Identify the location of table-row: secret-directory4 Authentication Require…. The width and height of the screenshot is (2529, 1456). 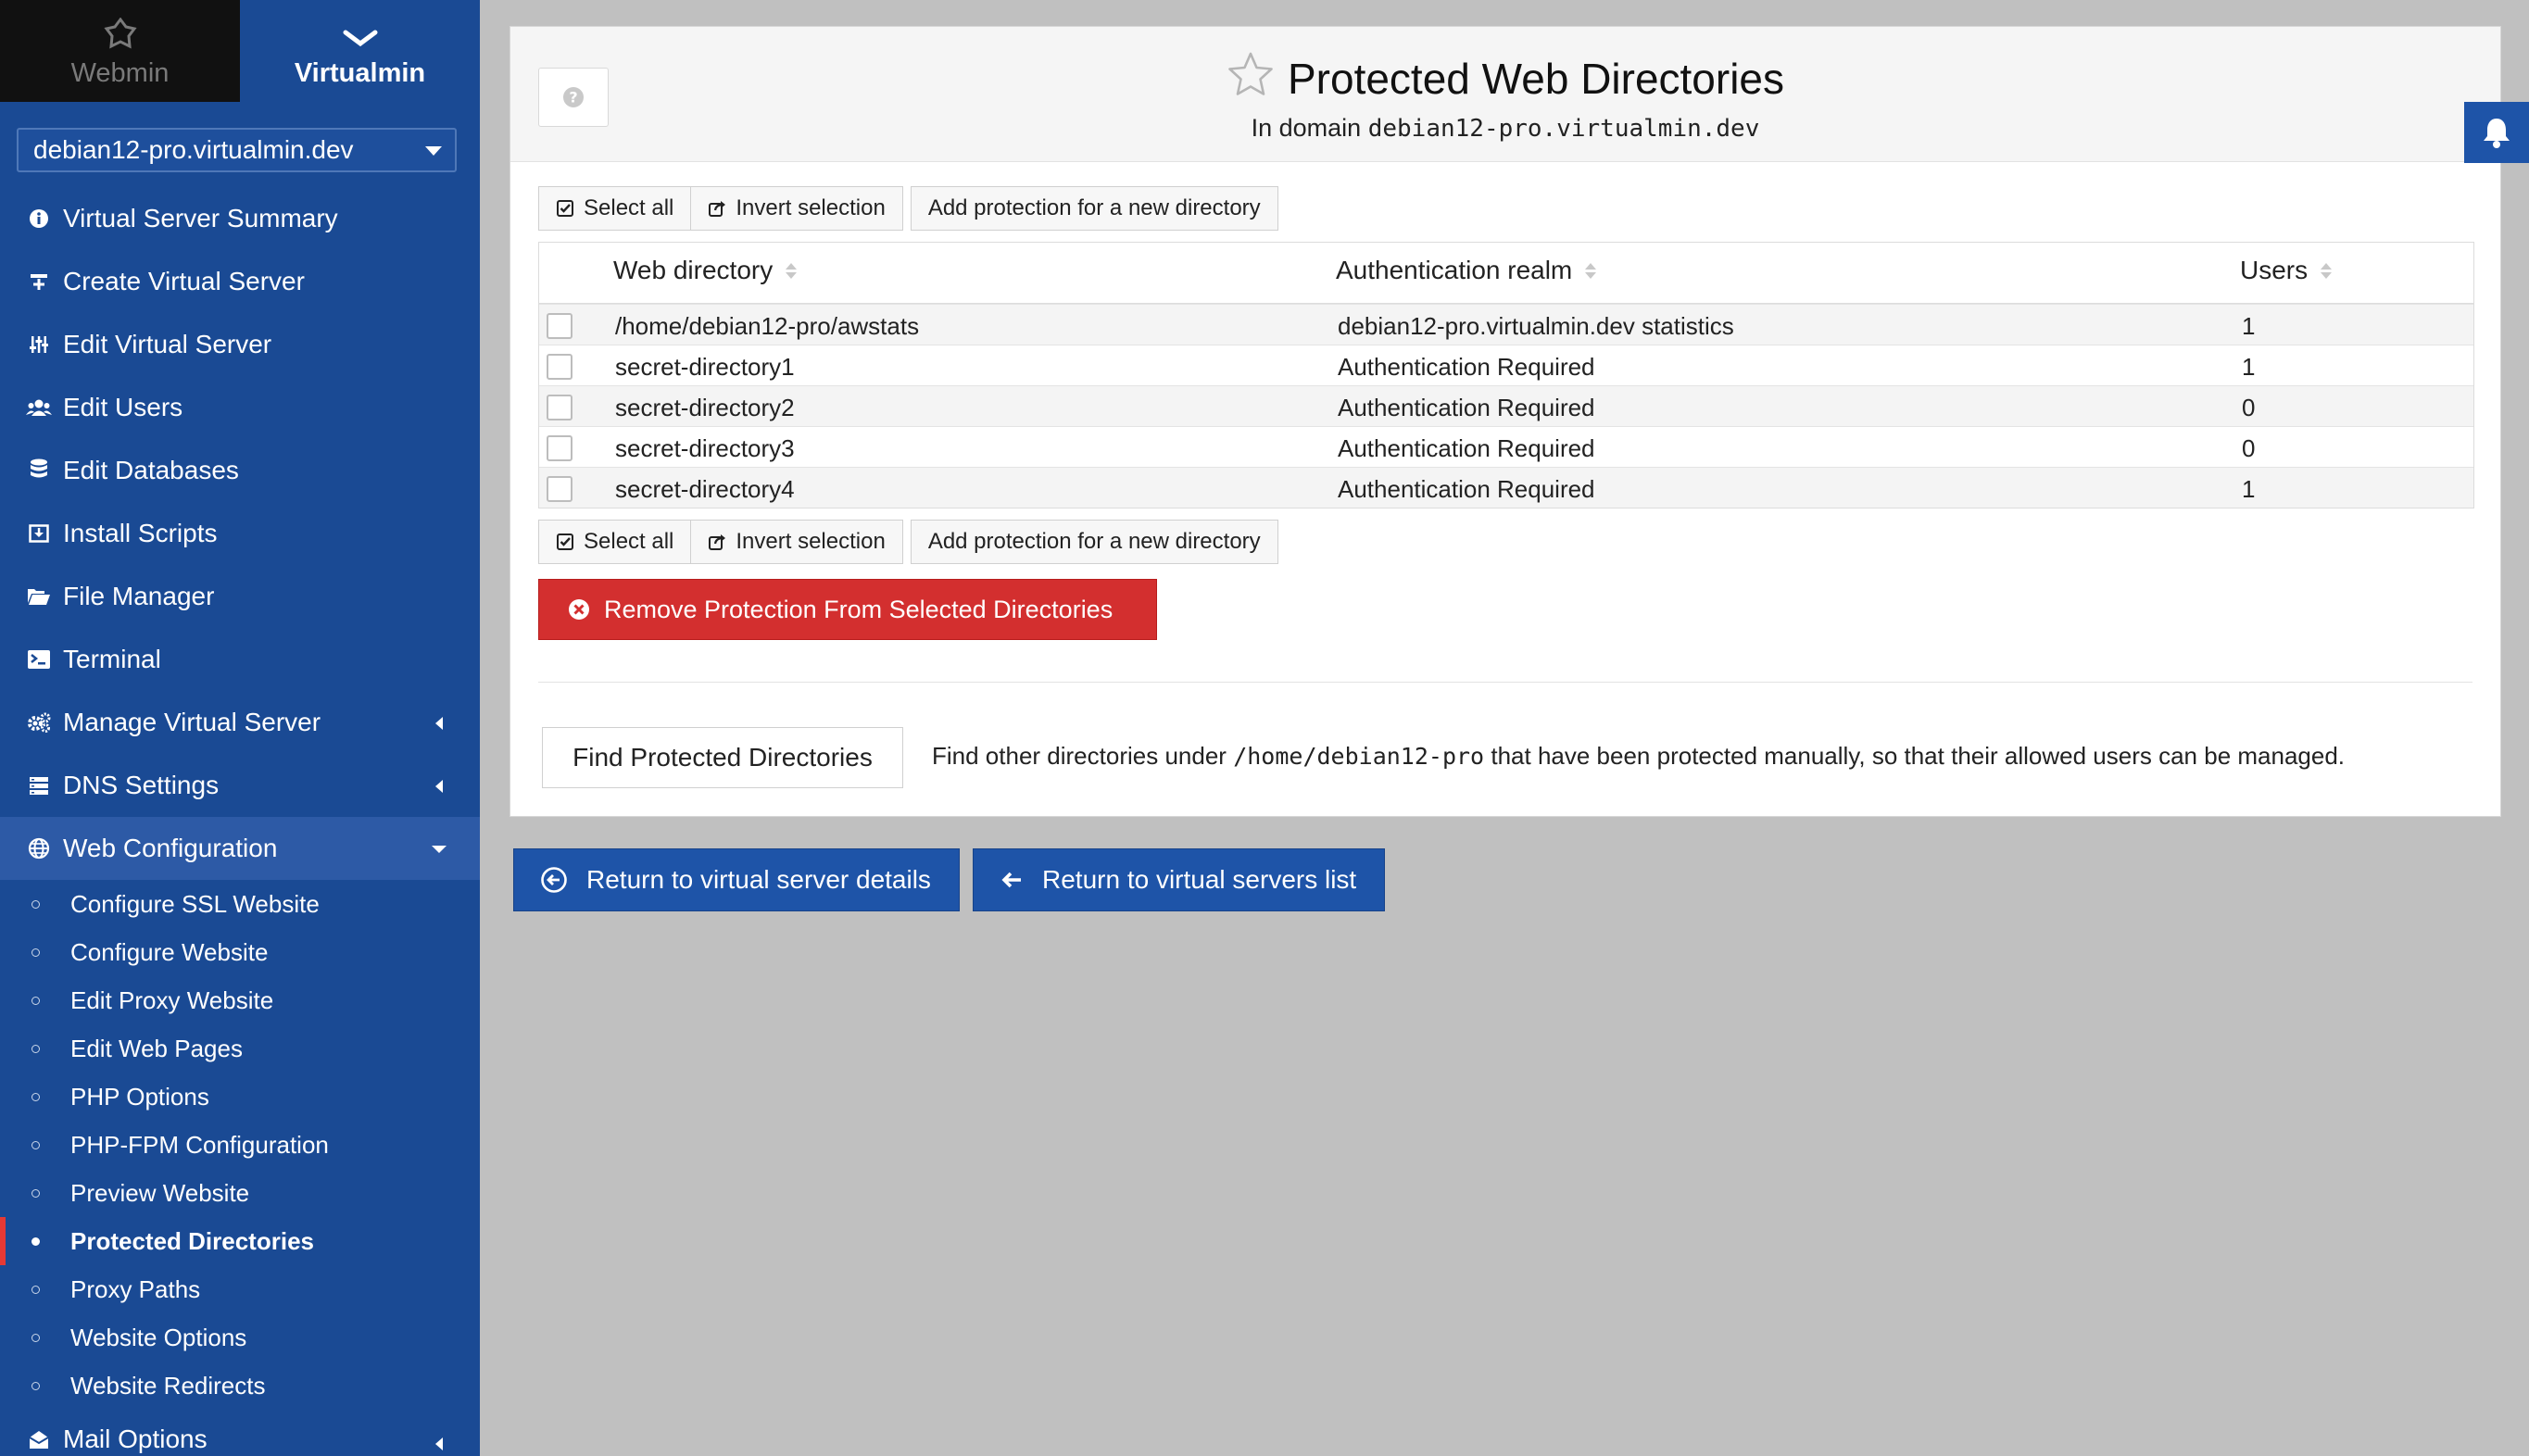
(1506, 487).